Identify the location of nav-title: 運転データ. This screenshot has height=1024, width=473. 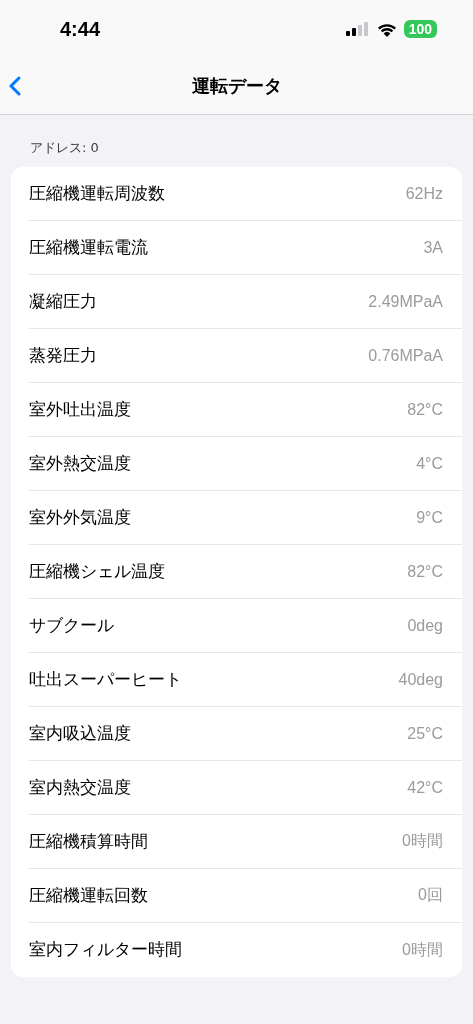
(236, 86).